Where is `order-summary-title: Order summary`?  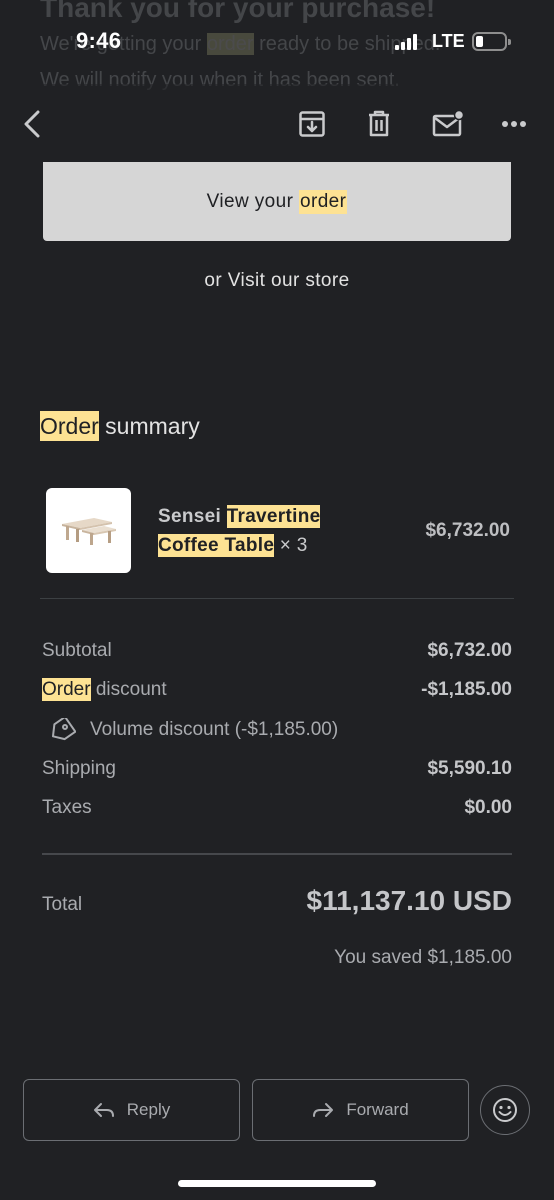 order-summary-title: Order summary is located at coordinates (120, 426).